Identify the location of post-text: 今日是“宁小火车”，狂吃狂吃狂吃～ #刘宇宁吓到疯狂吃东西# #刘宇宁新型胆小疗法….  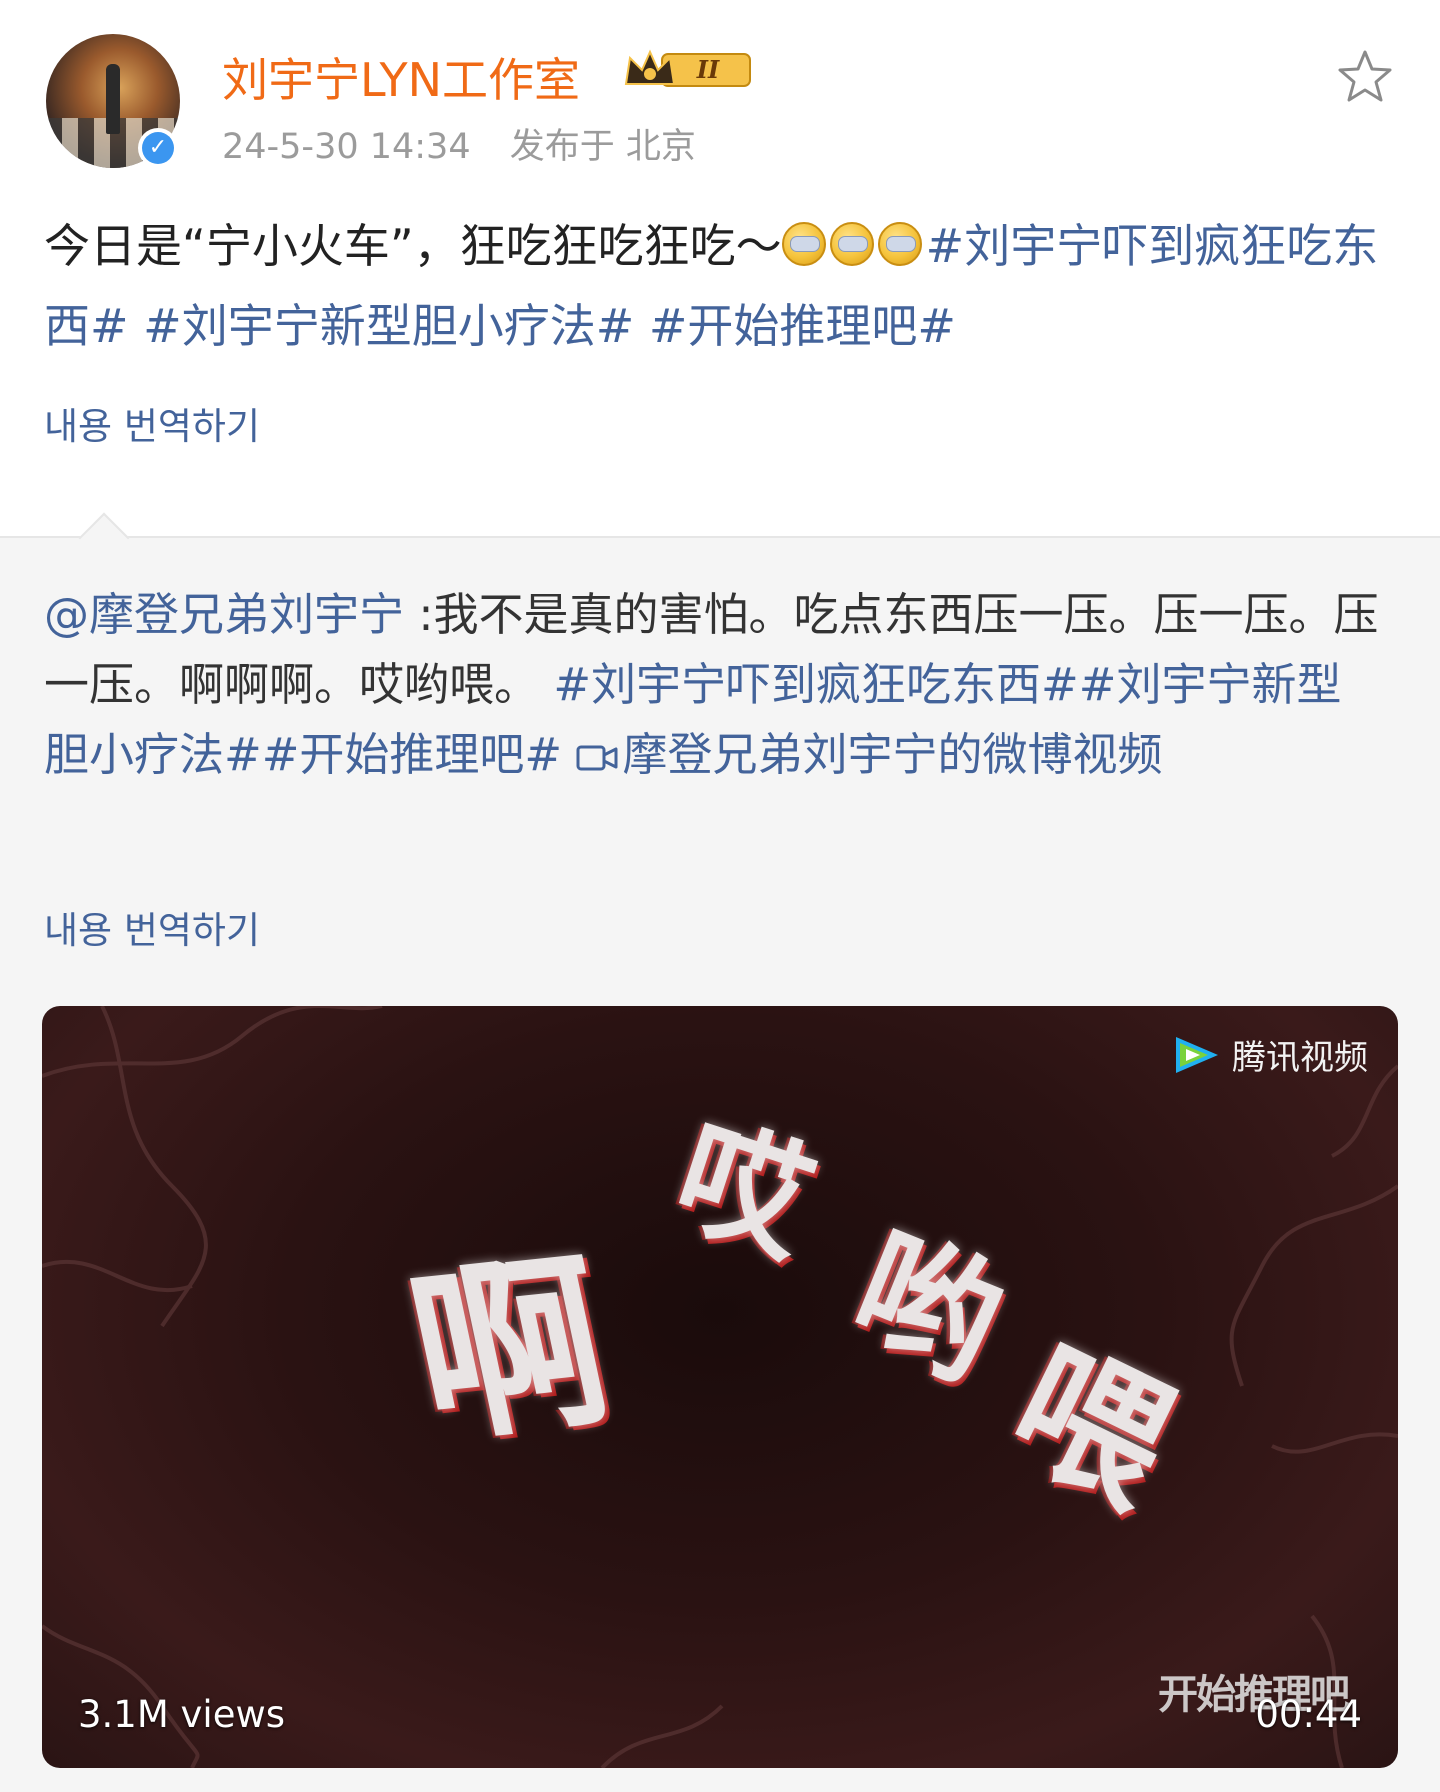
(714, 286).